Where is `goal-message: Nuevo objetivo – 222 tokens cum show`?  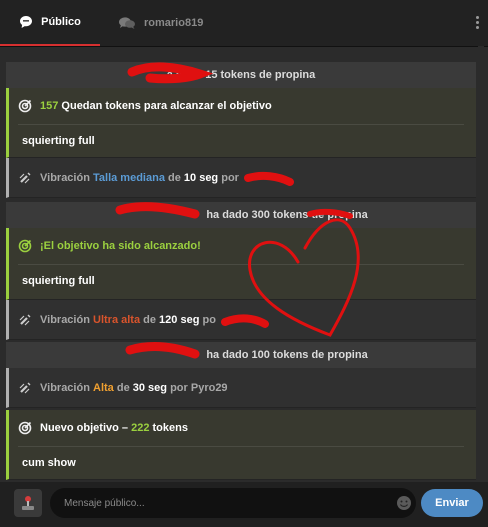
goal-message: Nuevo objetivo – 222 tokens cum show is located at coordinates (241, 445).